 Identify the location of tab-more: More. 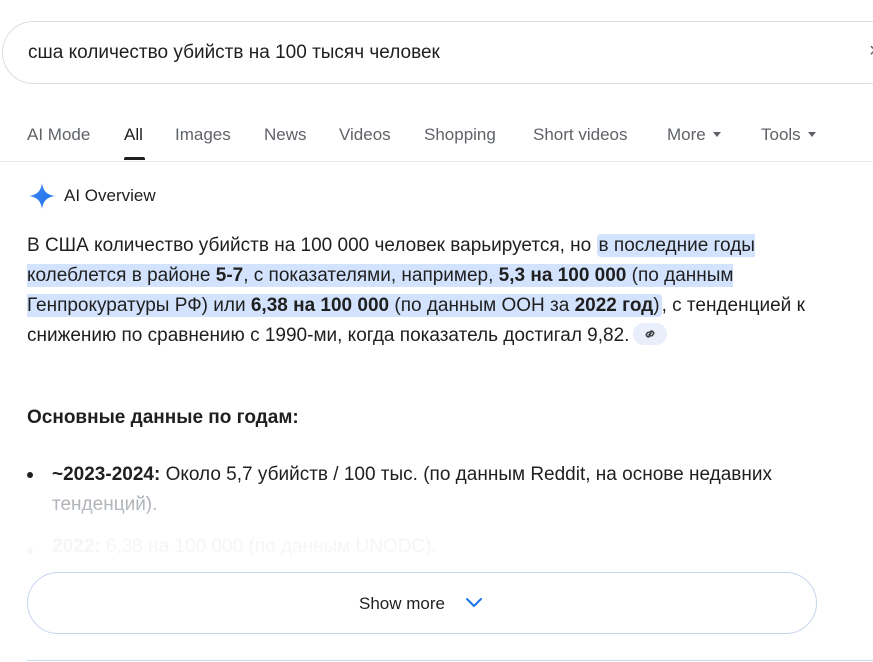
(694, 135).